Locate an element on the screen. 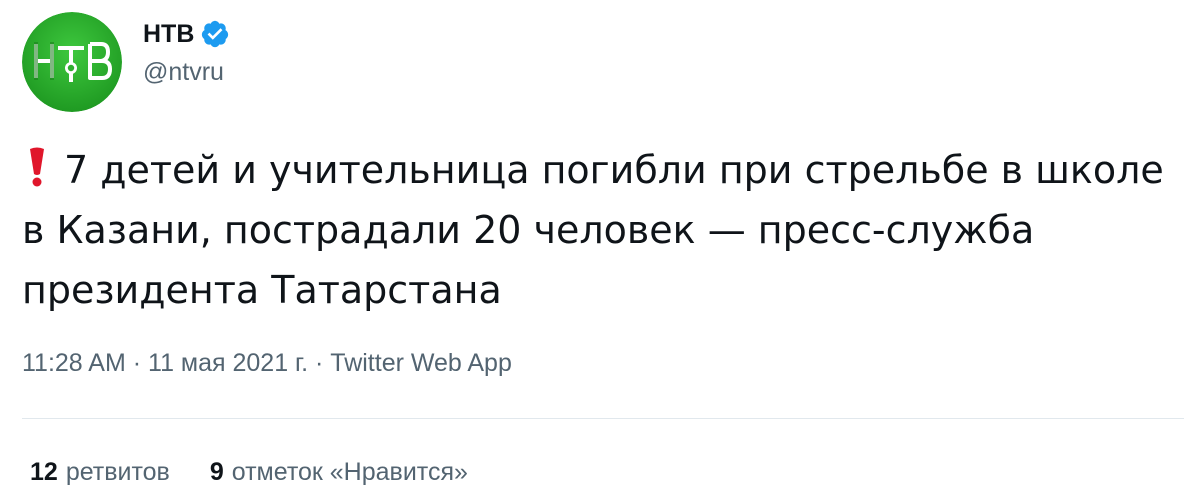 The image size is (1200, 500). tweet-source: Twitter Web App is located at coordinates (421, 363).